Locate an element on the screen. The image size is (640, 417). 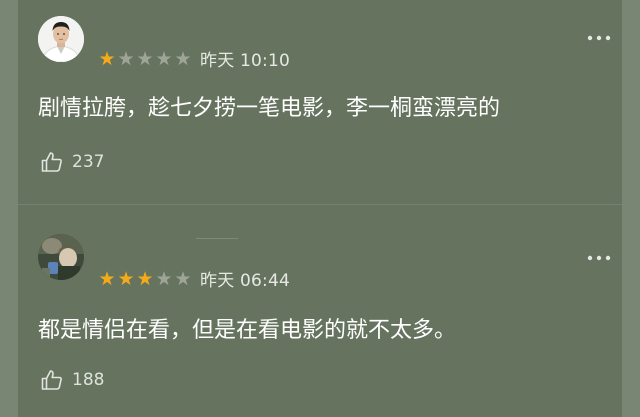
left-edge is located at coordinates (9, 208).